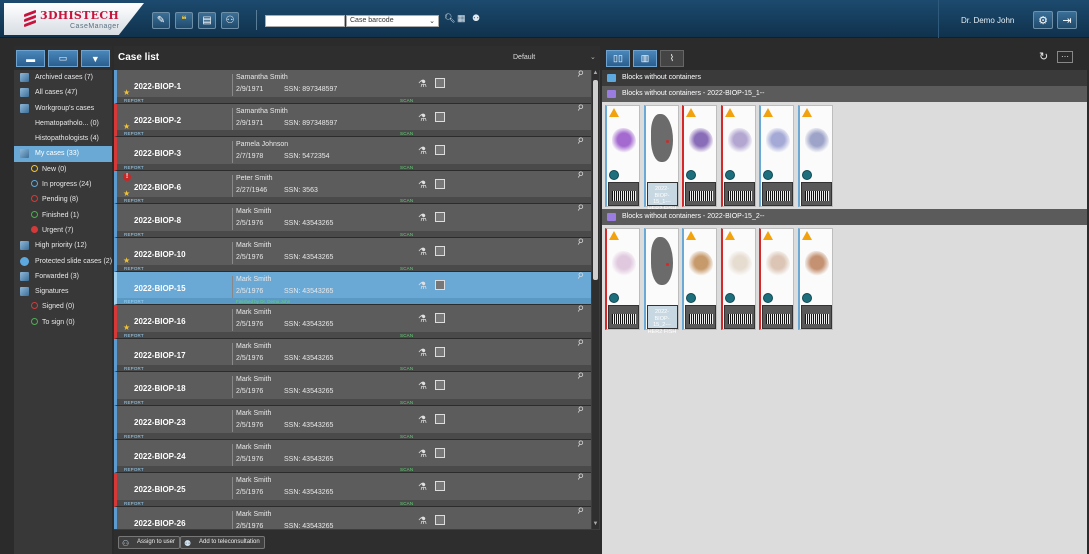 This screenshot has width=1089, height=554. I want to click on users-button: ⚇, so click(230, 20).